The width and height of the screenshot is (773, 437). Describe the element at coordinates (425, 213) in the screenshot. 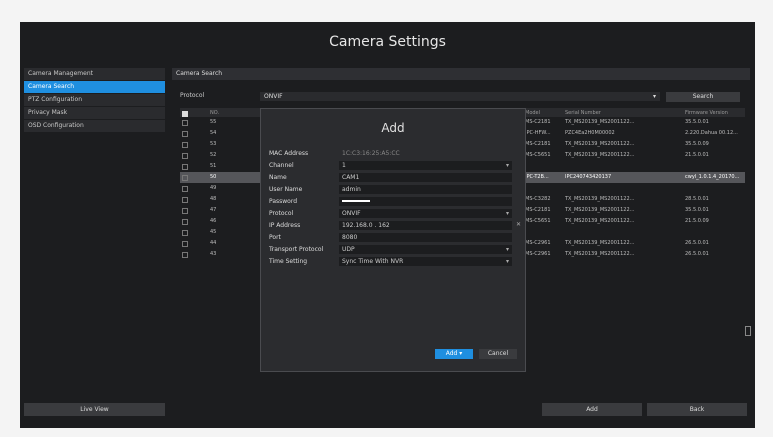

I see `protocol-field-select: ONVIF ▾` at that location.